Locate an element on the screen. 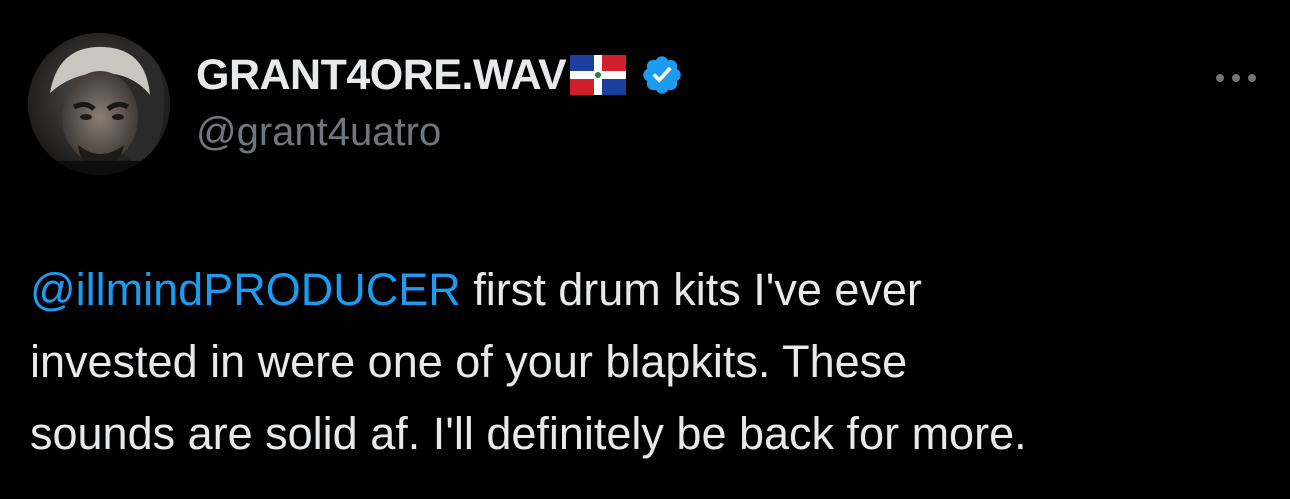 This screenshot has width=1290, height=499. author-name-row: GRANT4ORE.WAV is located at coordinates (440, 75).